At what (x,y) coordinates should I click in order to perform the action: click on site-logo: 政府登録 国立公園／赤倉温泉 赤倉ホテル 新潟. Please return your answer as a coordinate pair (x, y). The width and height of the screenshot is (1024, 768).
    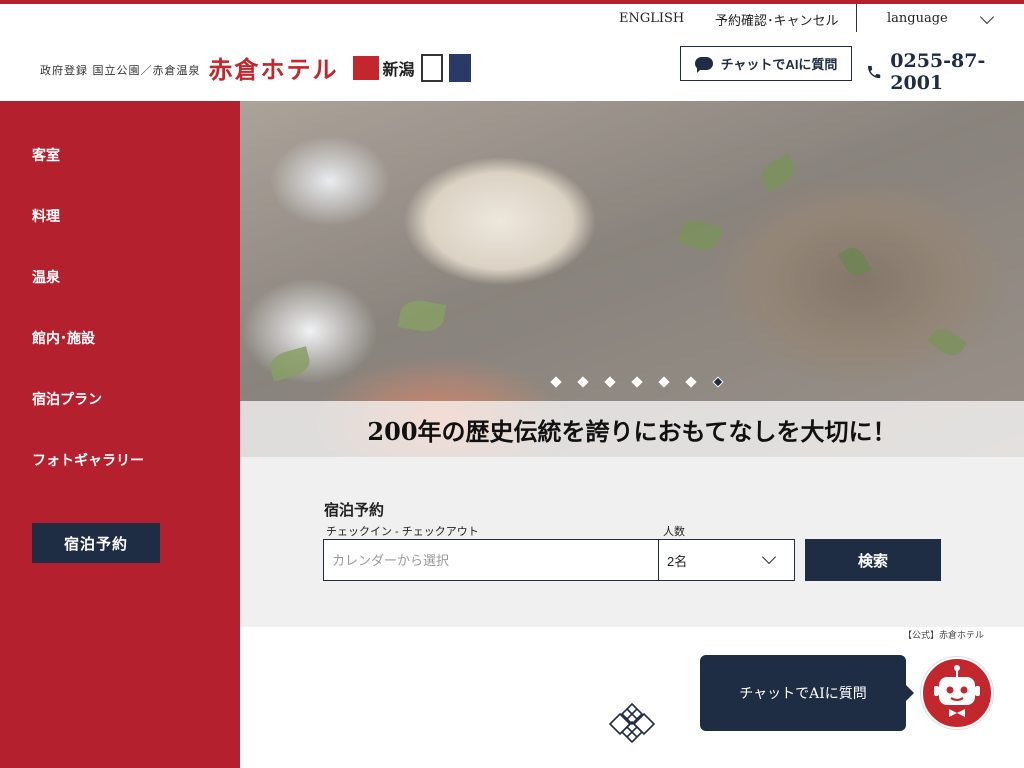
    Looking at the image, I should click on (255, 67).